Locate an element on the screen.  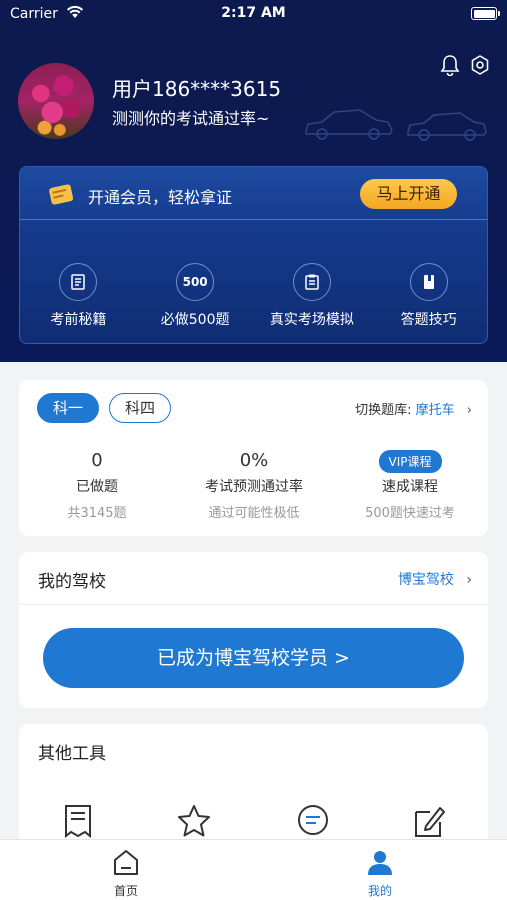
home-icon is located at coordinates (126, 862).